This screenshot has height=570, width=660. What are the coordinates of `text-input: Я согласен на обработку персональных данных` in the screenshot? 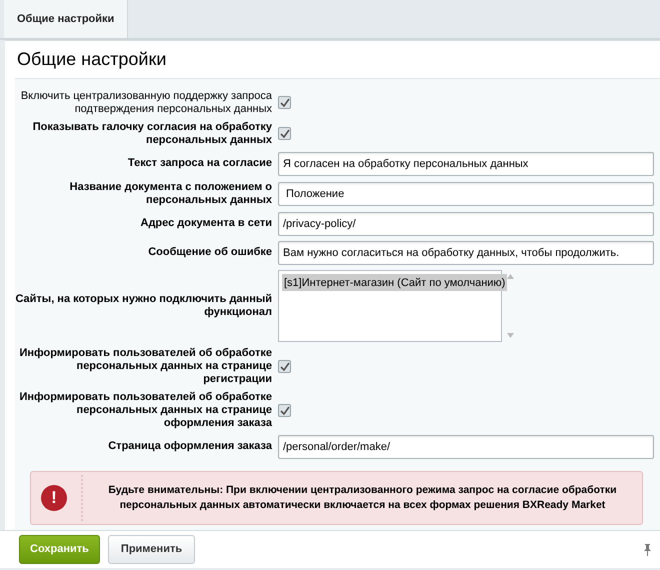 It's located at (466, 164).